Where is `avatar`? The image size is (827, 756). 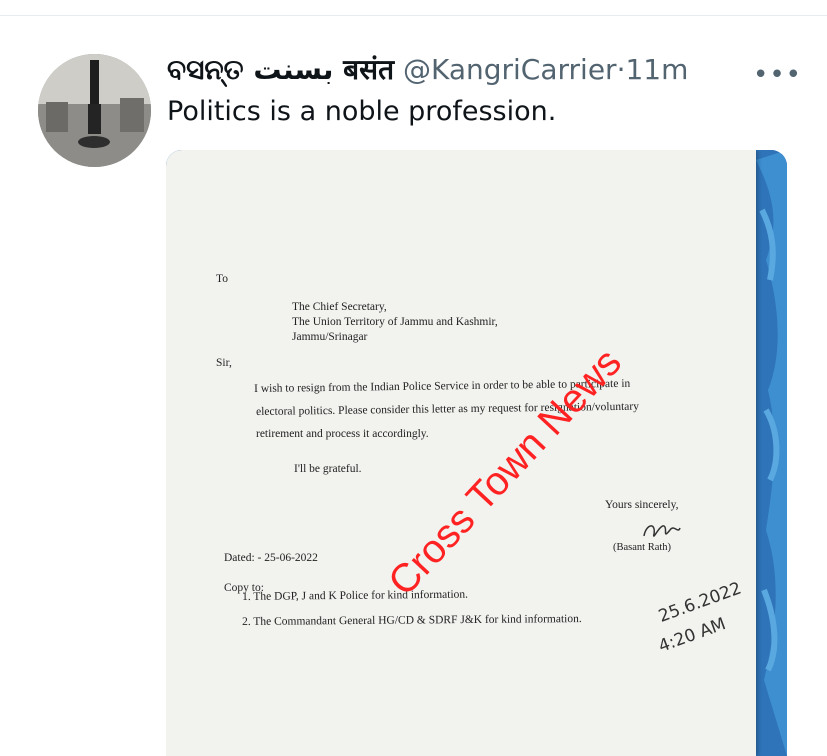 avatar is located at coordinates (94, 110).